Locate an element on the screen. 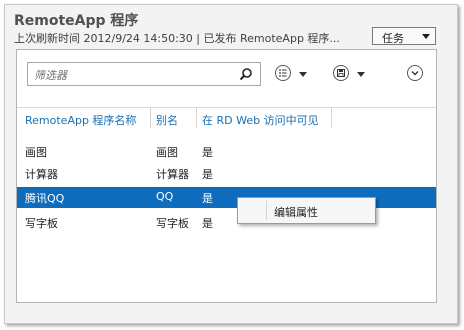  table-row: 计算器 计算器 是 is located at coordinates (226, 173).